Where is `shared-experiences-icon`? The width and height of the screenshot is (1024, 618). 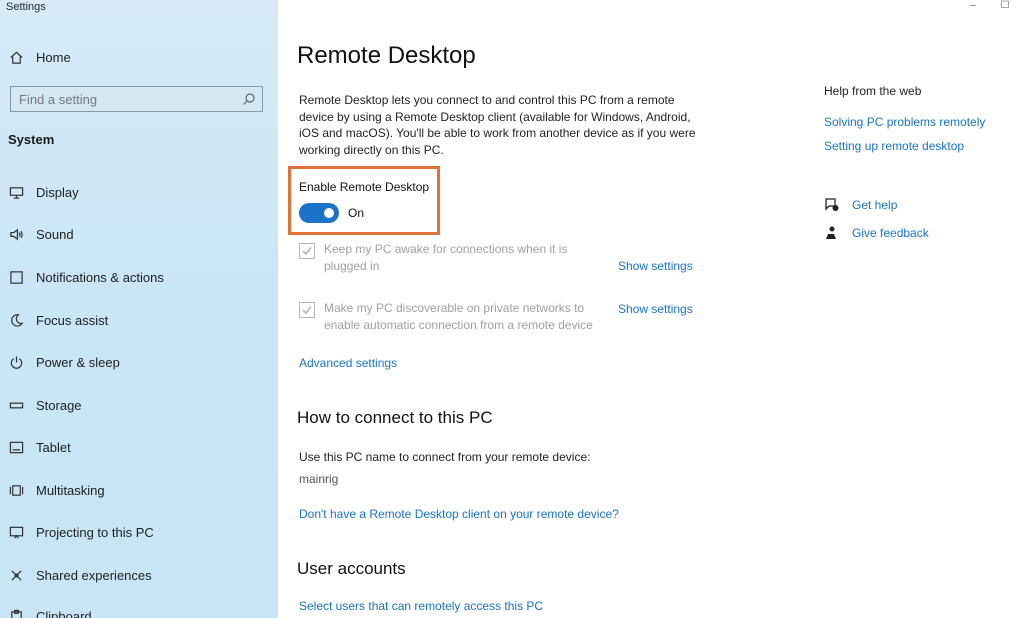
shared-experiences-icon is located at coordinates (16, 575).